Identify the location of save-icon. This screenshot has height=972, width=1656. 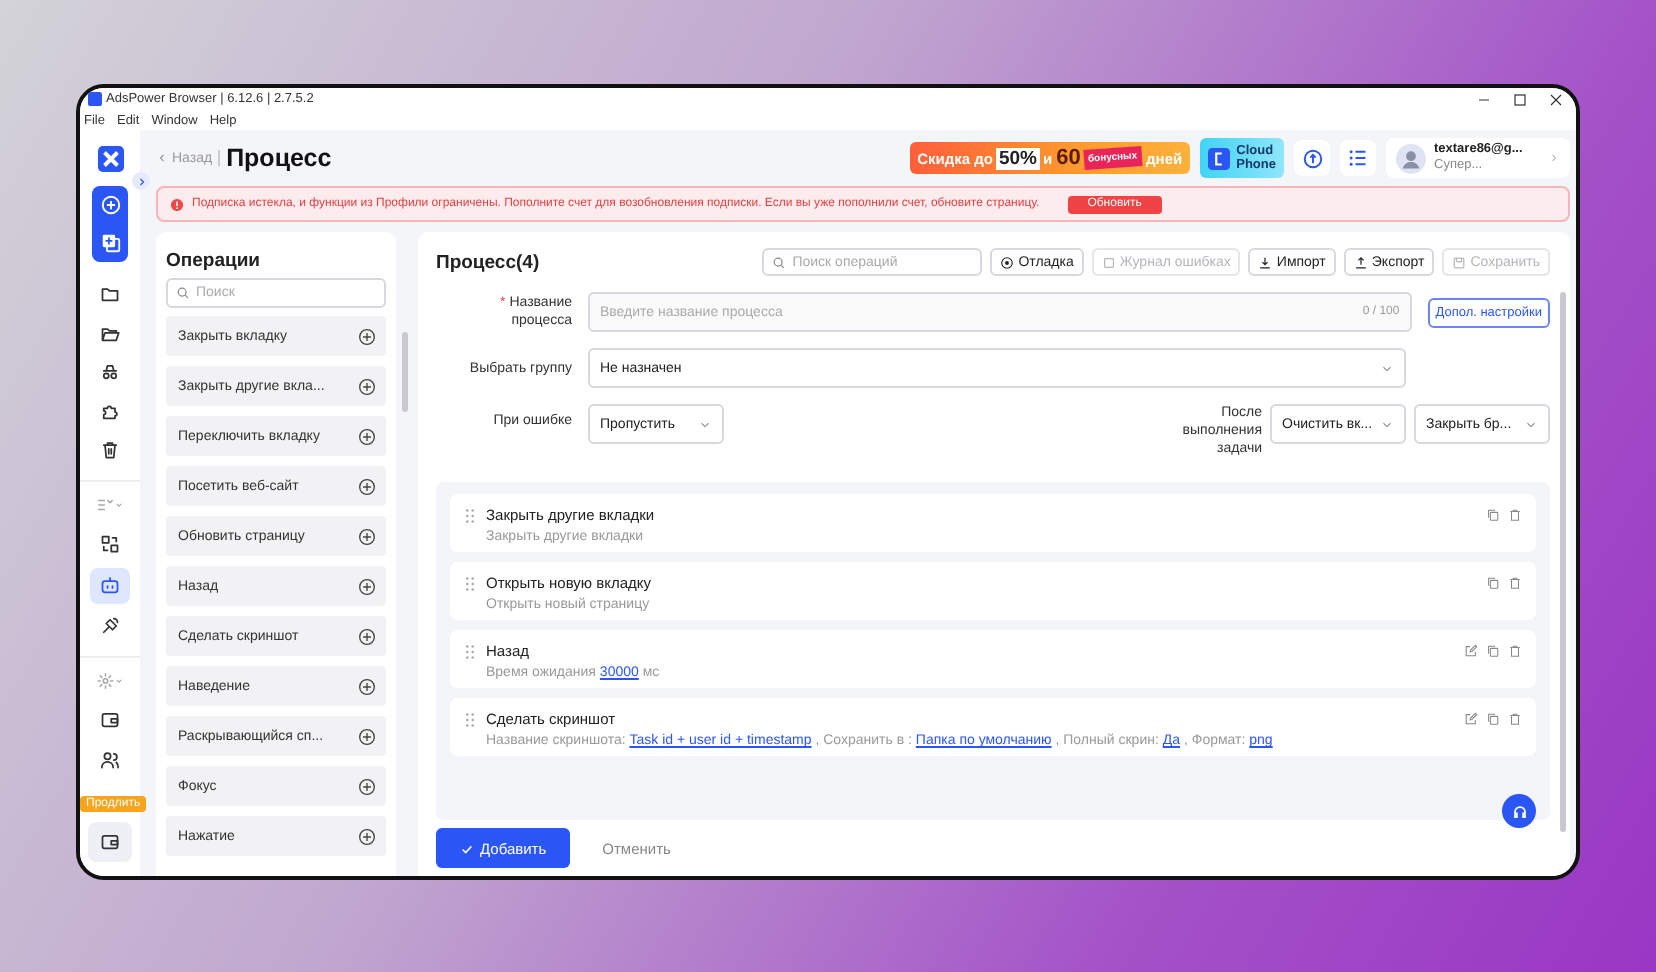
(1459, 262).